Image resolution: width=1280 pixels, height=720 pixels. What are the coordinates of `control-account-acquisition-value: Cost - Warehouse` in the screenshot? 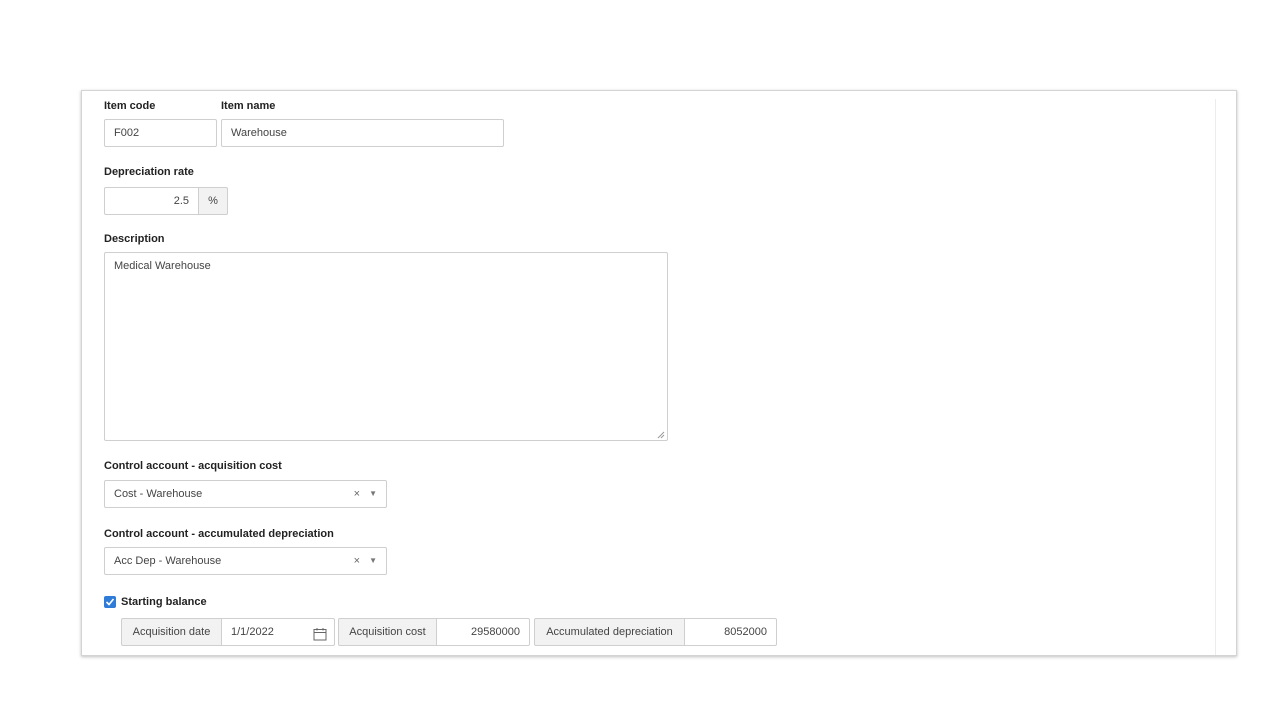 It's located at (158, 494).